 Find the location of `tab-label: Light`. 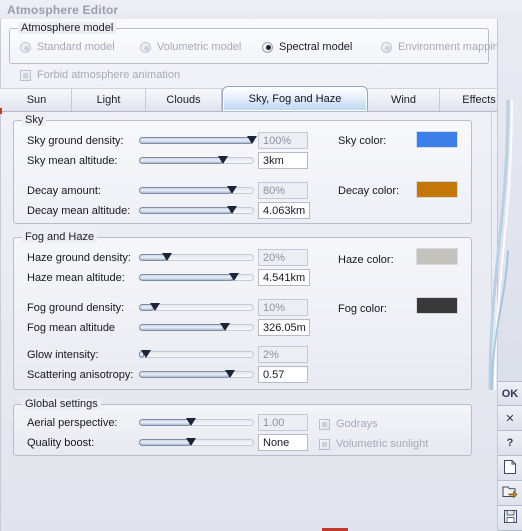

tab-label: Light is located at coordinates (108, 100).